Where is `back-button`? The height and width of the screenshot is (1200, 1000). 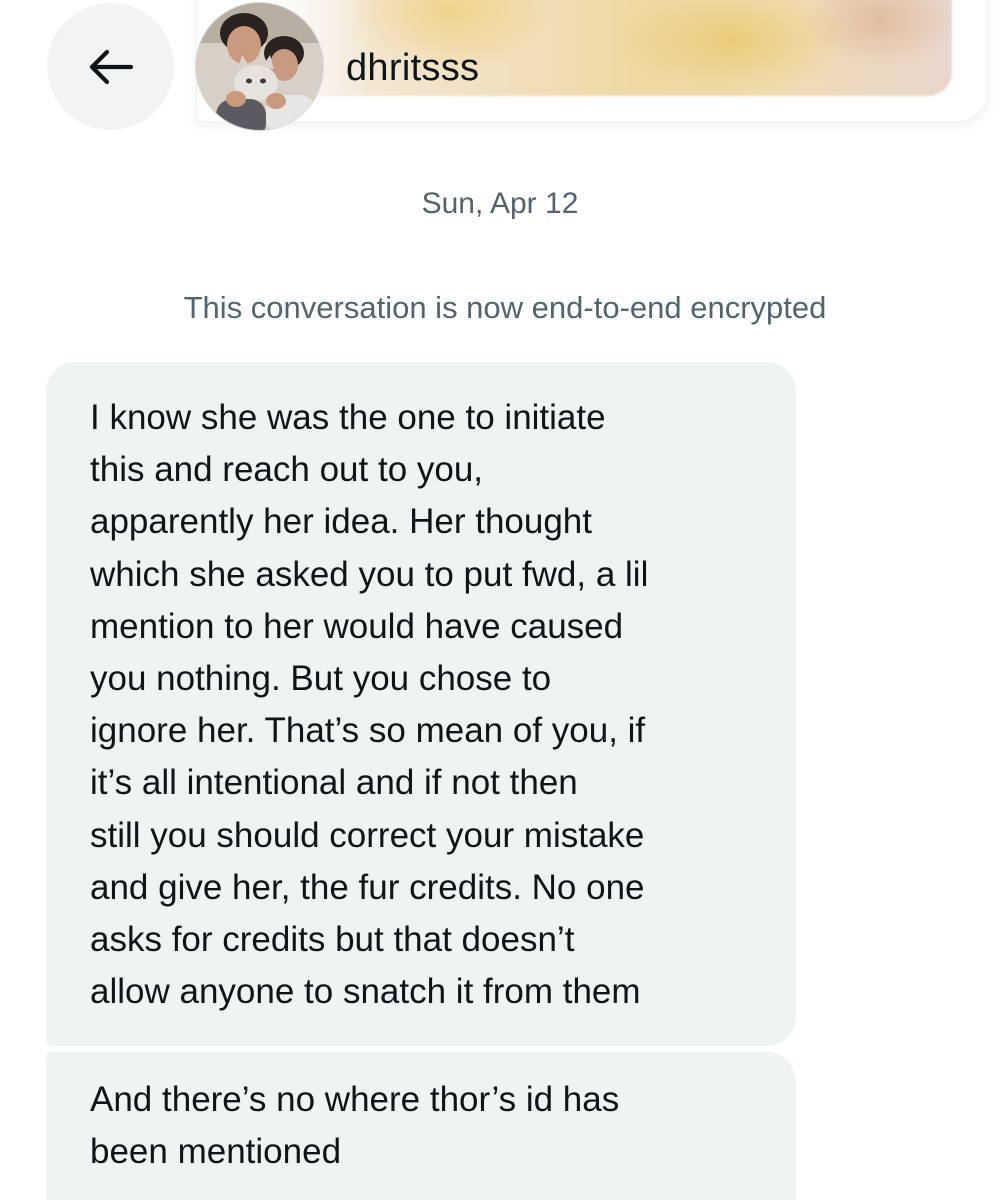 back-button is located at coordinates (110, 66).